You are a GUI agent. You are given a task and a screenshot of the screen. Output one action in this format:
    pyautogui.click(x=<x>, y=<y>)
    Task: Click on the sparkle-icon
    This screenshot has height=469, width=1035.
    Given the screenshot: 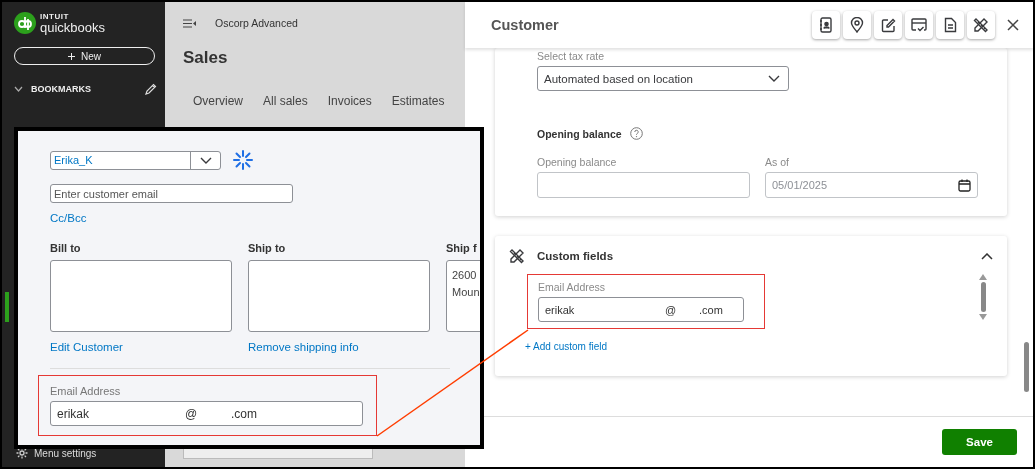 What is the action you would take?
    pyautogui.click(x=243, y=160)
    